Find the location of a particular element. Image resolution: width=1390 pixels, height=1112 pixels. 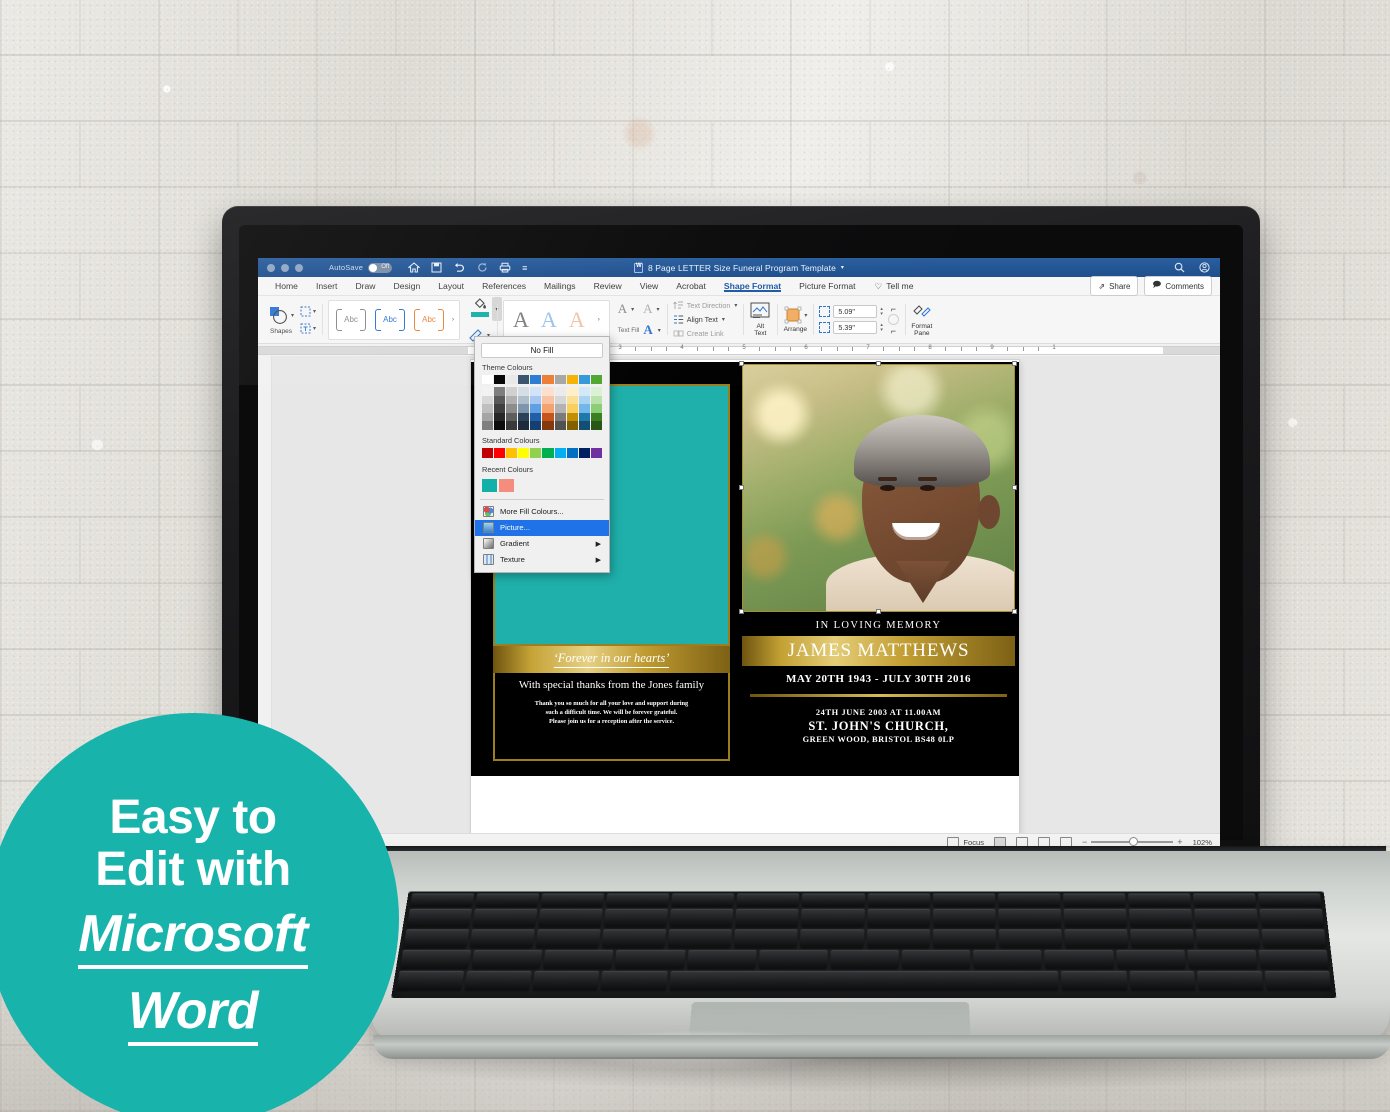

zoom-knob is located at coordinates (1134, 841).